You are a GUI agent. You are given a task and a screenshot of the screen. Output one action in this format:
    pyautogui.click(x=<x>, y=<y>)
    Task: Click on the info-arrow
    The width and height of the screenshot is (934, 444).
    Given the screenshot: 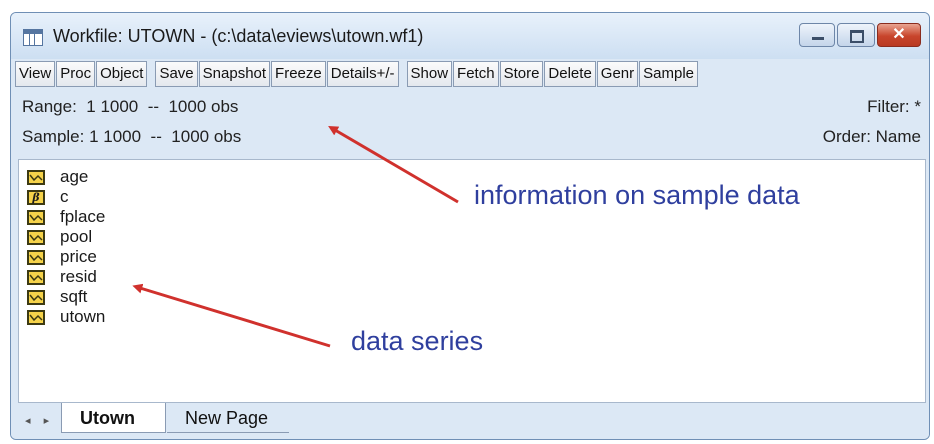 What is the action you would take?
    pyautogui.click(x=393, y=164)
    